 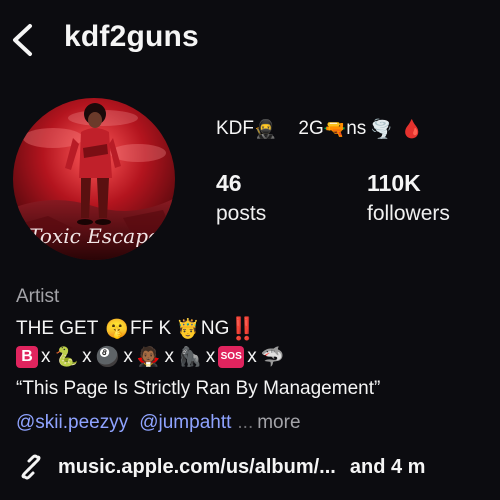 I want to click on external-link-row: music.apple.com/us/album/... and 4 m, so click(x=220, y=467).